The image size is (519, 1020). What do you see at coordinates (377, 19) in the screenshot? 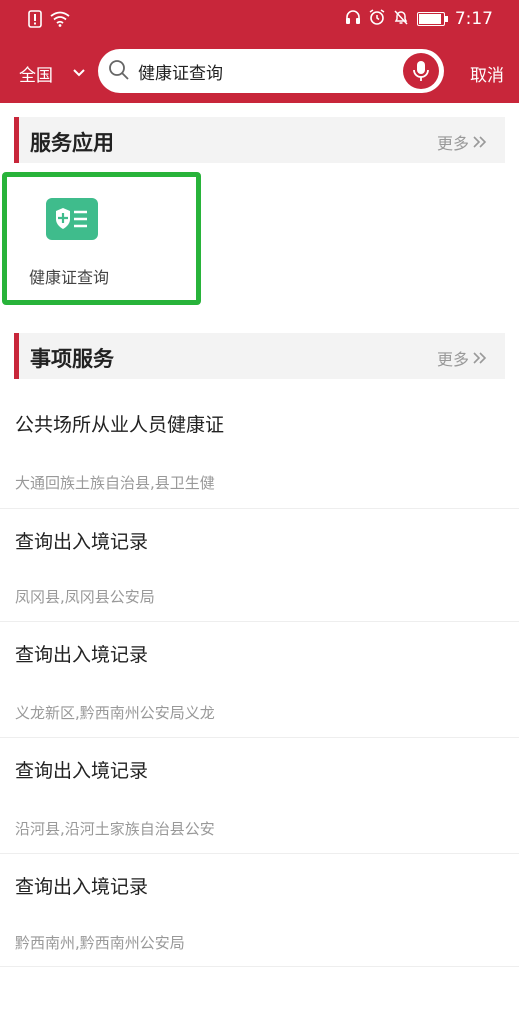
I see `alarm-icon` at bounding box center [377, 19].